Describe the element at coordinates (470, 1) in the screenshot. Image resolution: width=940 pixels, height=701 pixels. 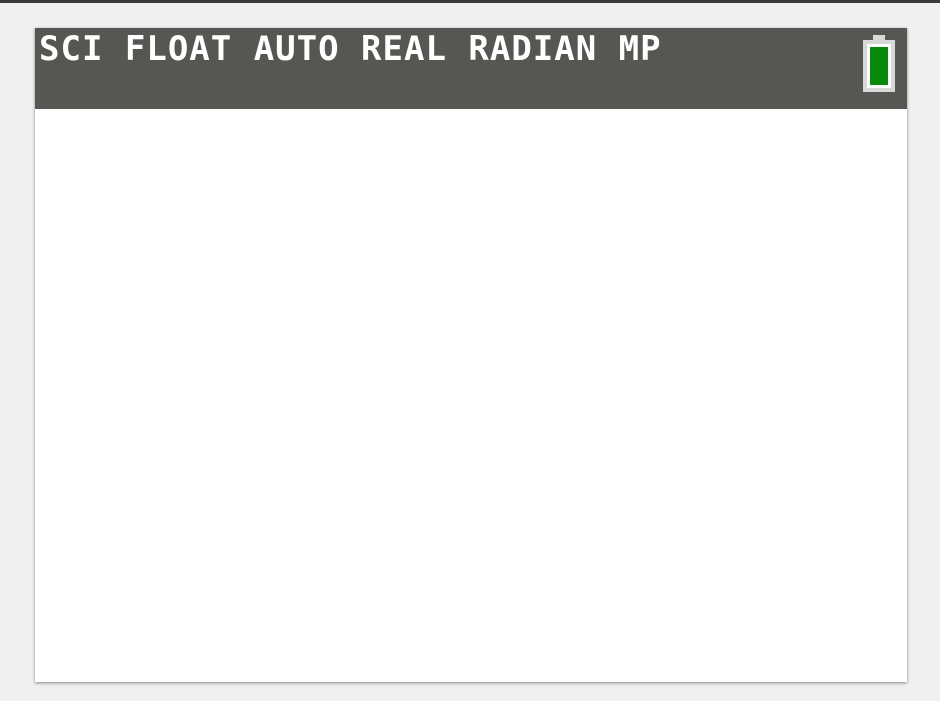
I see `window-top-border` at that location.